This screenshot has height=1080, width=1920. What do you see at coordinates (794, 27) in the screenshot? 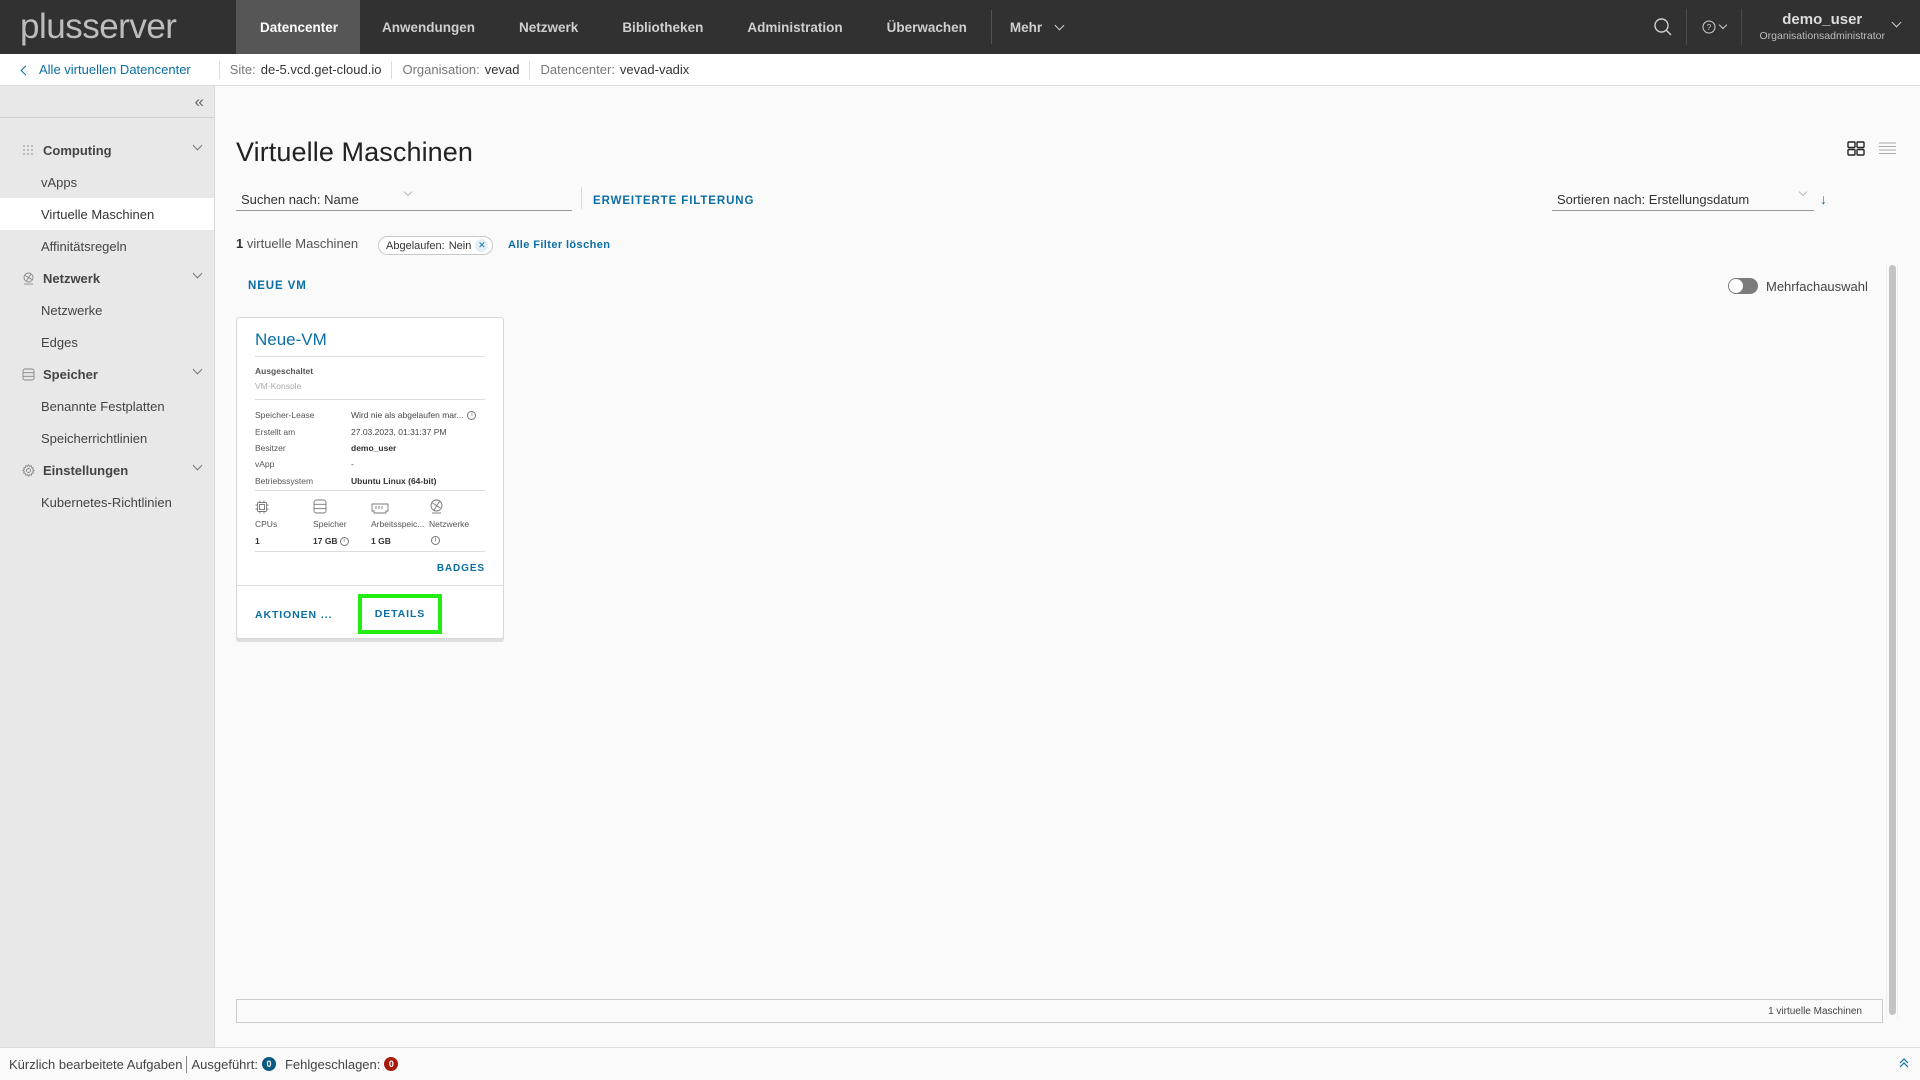
I see `nav-administration: Administration` at bounding box center [794, 27].